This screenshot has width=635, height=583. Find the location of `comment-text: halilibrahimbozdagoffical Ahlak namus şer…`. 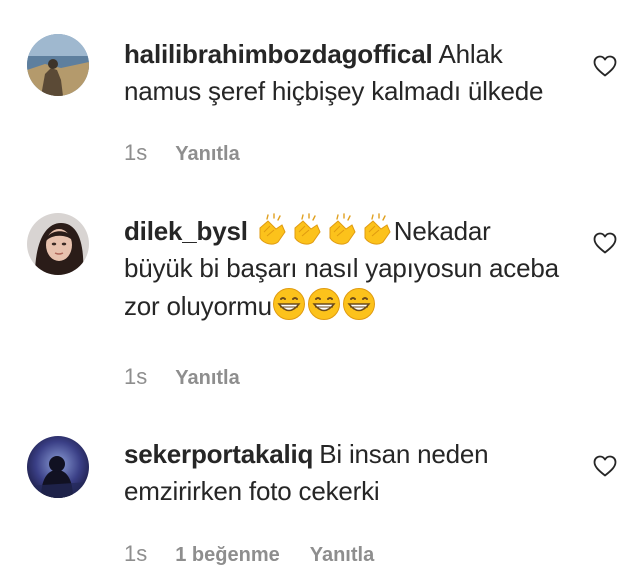

comment-text: halilibrahimbozdagoffical Ahlak namus şer… is located at coordinates (344, 73).